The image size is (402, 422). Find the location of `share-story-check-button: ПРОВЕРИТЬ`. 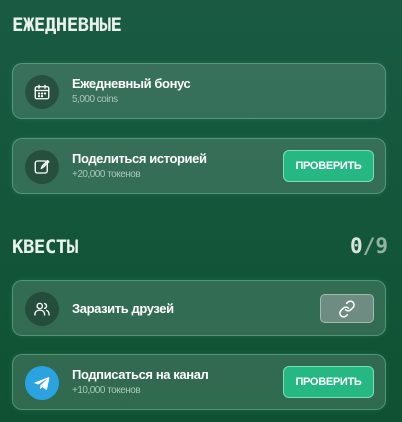

share-story-check-button: ПРОВЕРИТЬ is located at coordinates (328, 166).